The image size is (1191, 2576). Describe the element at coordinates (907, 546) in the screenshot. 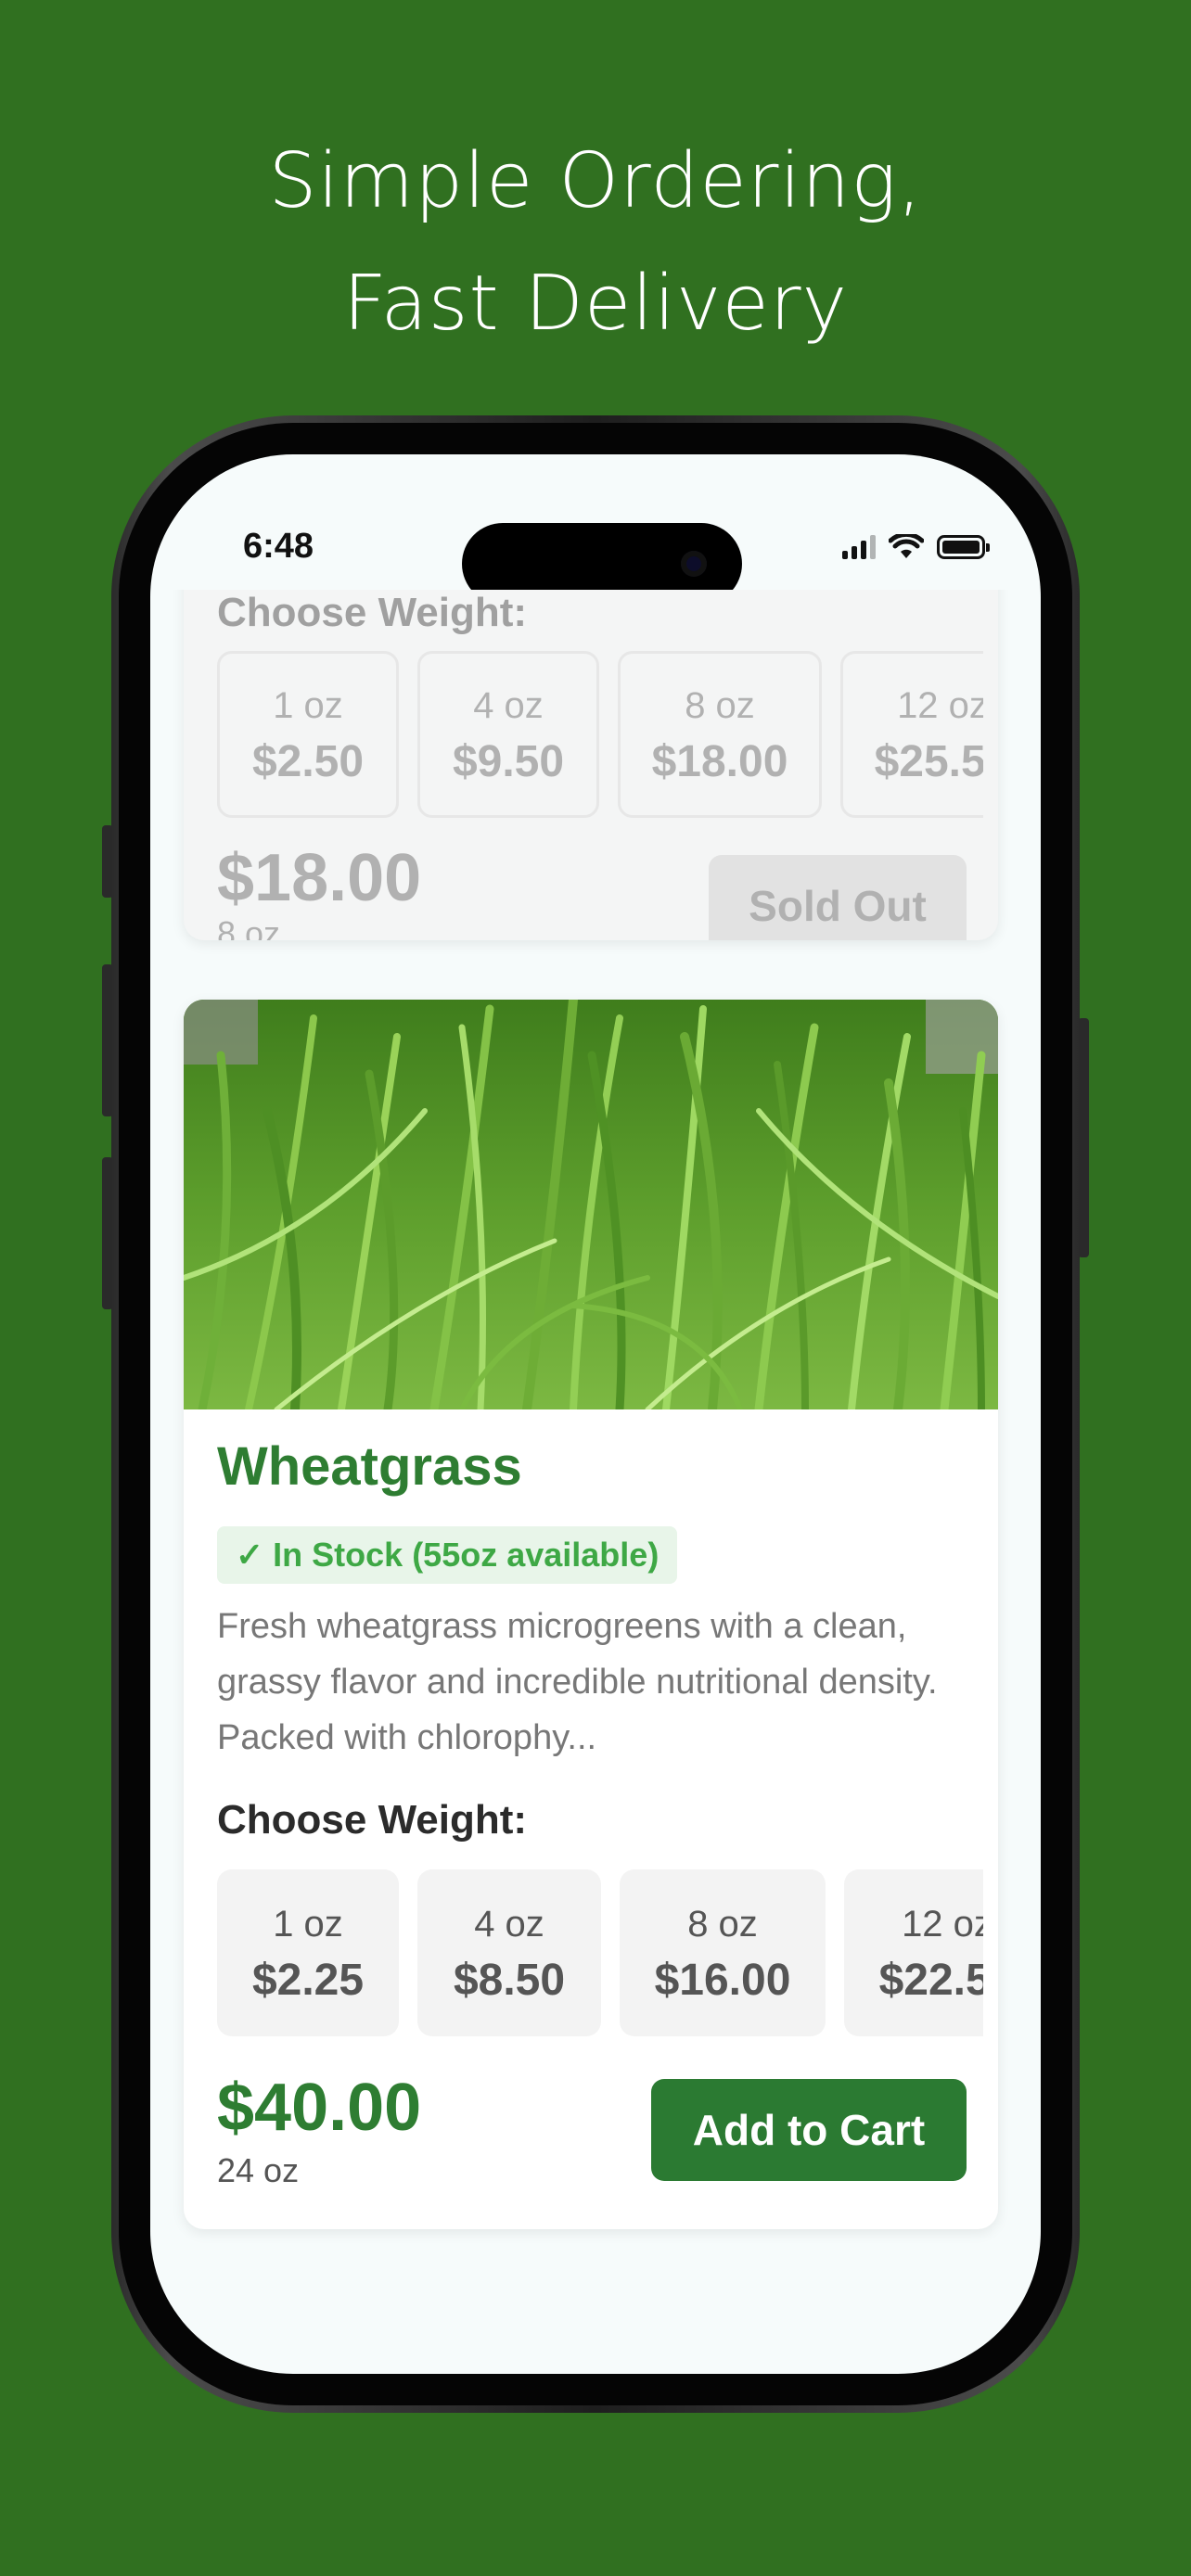

I see `wifi-icon` at that location.